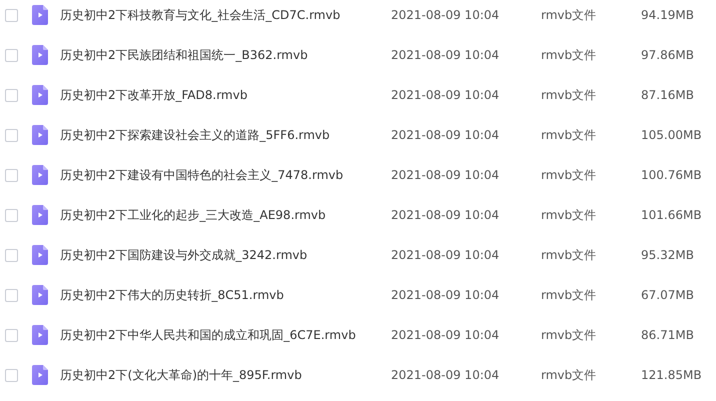  I want to click on file-size: 95.32MB, so click(667, 255).